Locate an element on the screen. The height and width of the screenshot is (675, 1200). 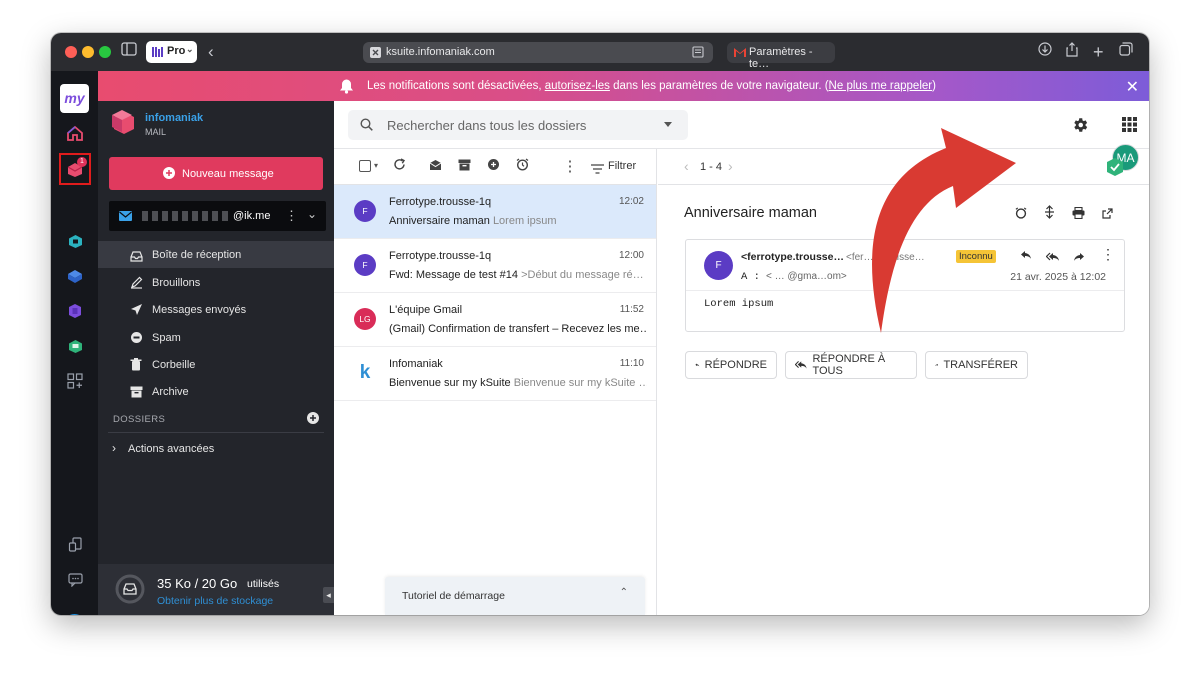
rail-home-icon is located at coordinates (75, 133).